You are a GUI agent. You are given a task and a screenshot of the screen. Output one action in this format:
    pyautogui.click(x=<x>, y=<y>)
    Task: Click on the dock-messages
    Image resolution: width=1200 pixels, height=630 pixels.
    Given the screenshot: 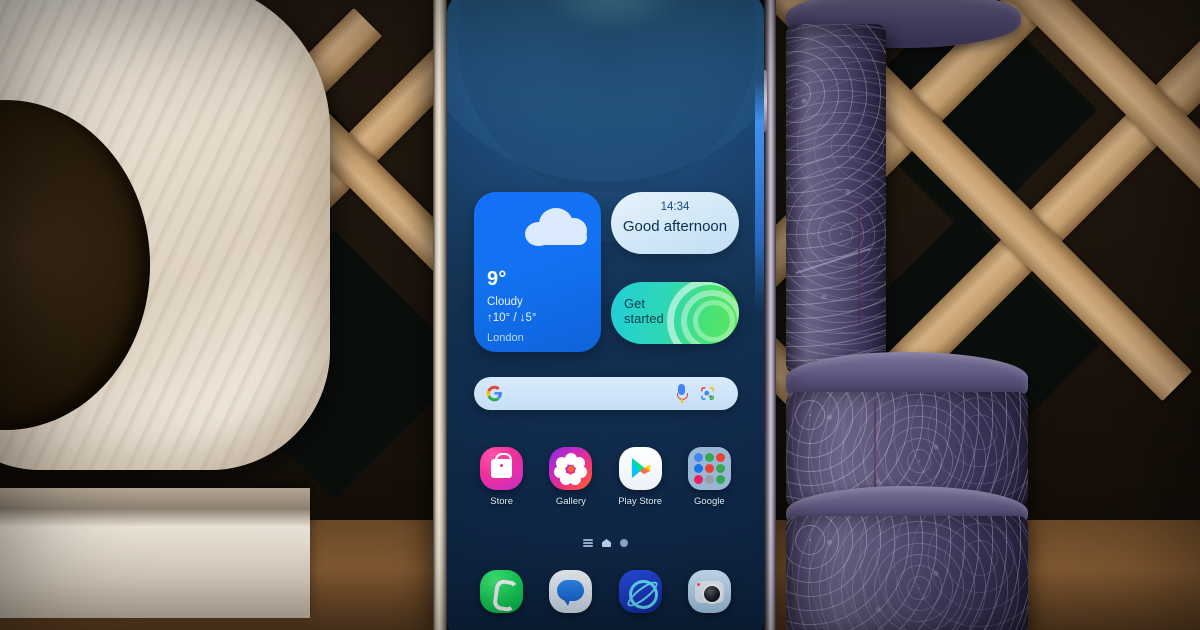 What is the action you would take?
    pyautogui.click(x=571, y=600)
    